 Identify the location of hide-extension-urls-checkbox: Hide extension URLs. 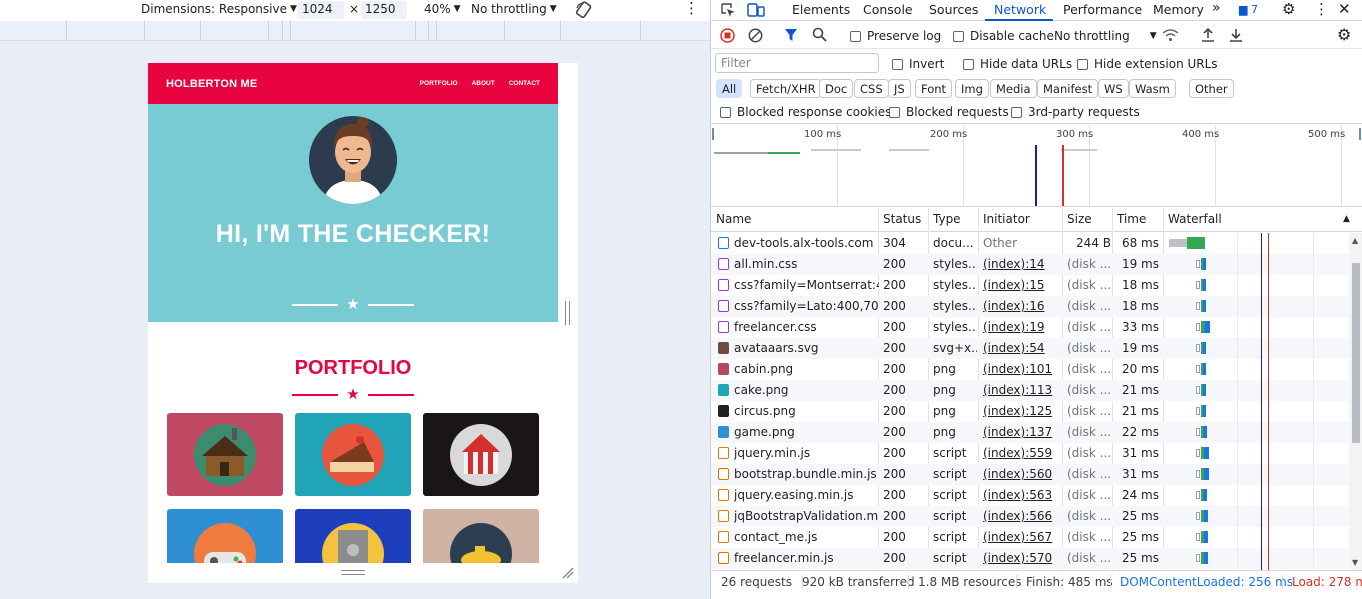
(1147, 64).